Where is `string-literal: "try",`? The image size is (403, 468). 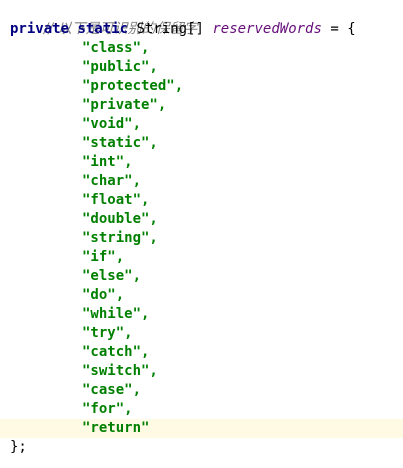 string-literal: "try", is located at coordinates (107, 333).